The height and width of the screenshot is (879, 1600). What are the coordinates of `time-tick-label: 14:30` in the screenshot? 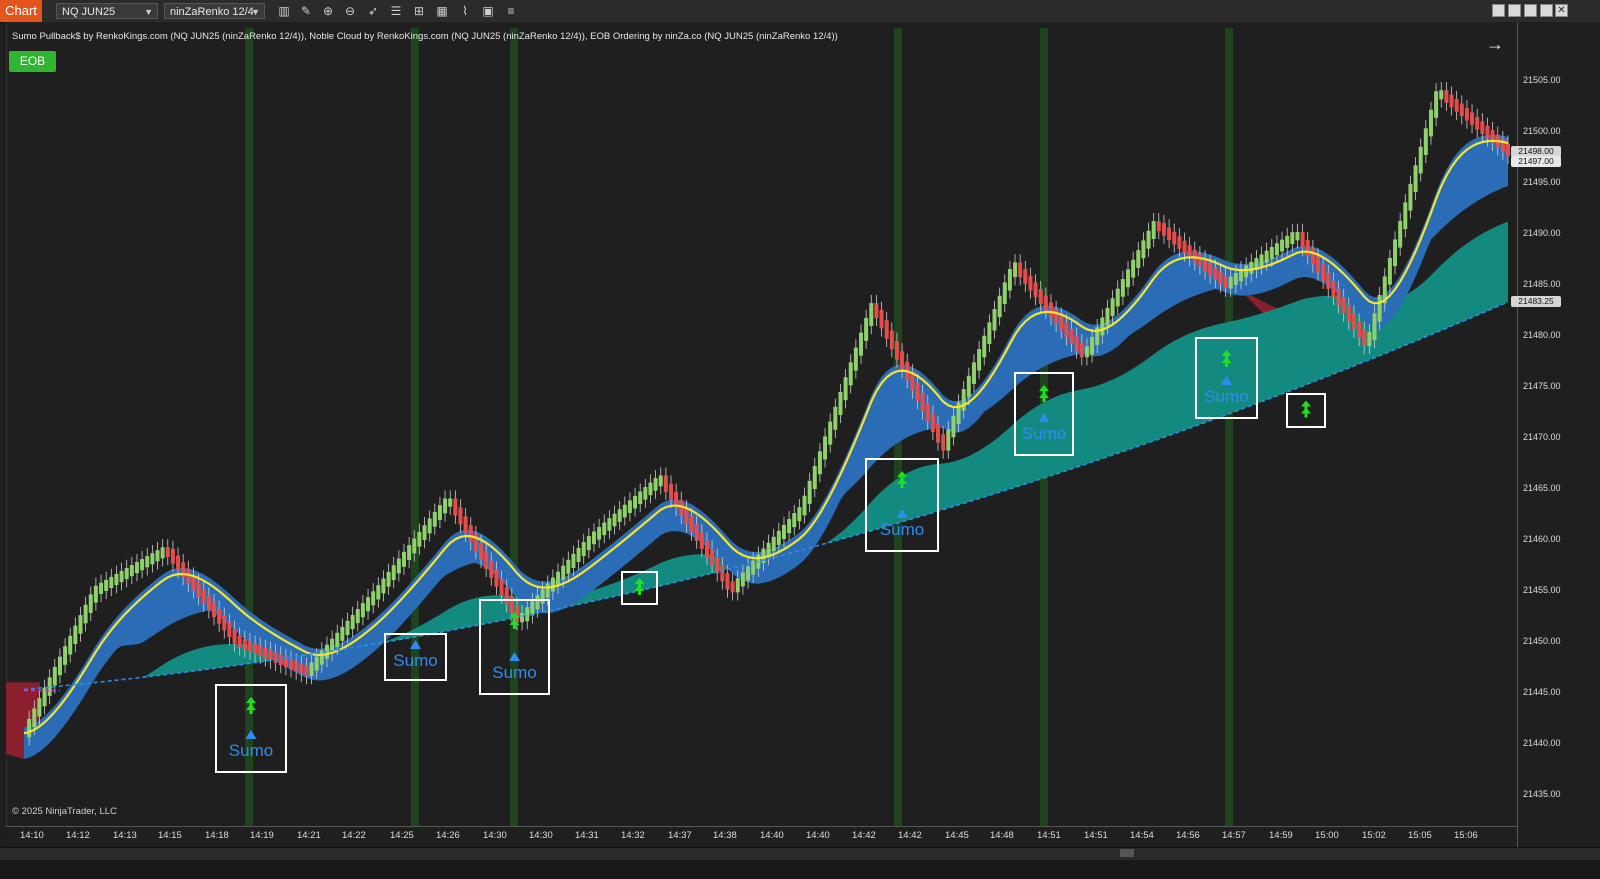 It's located at (541, 835).